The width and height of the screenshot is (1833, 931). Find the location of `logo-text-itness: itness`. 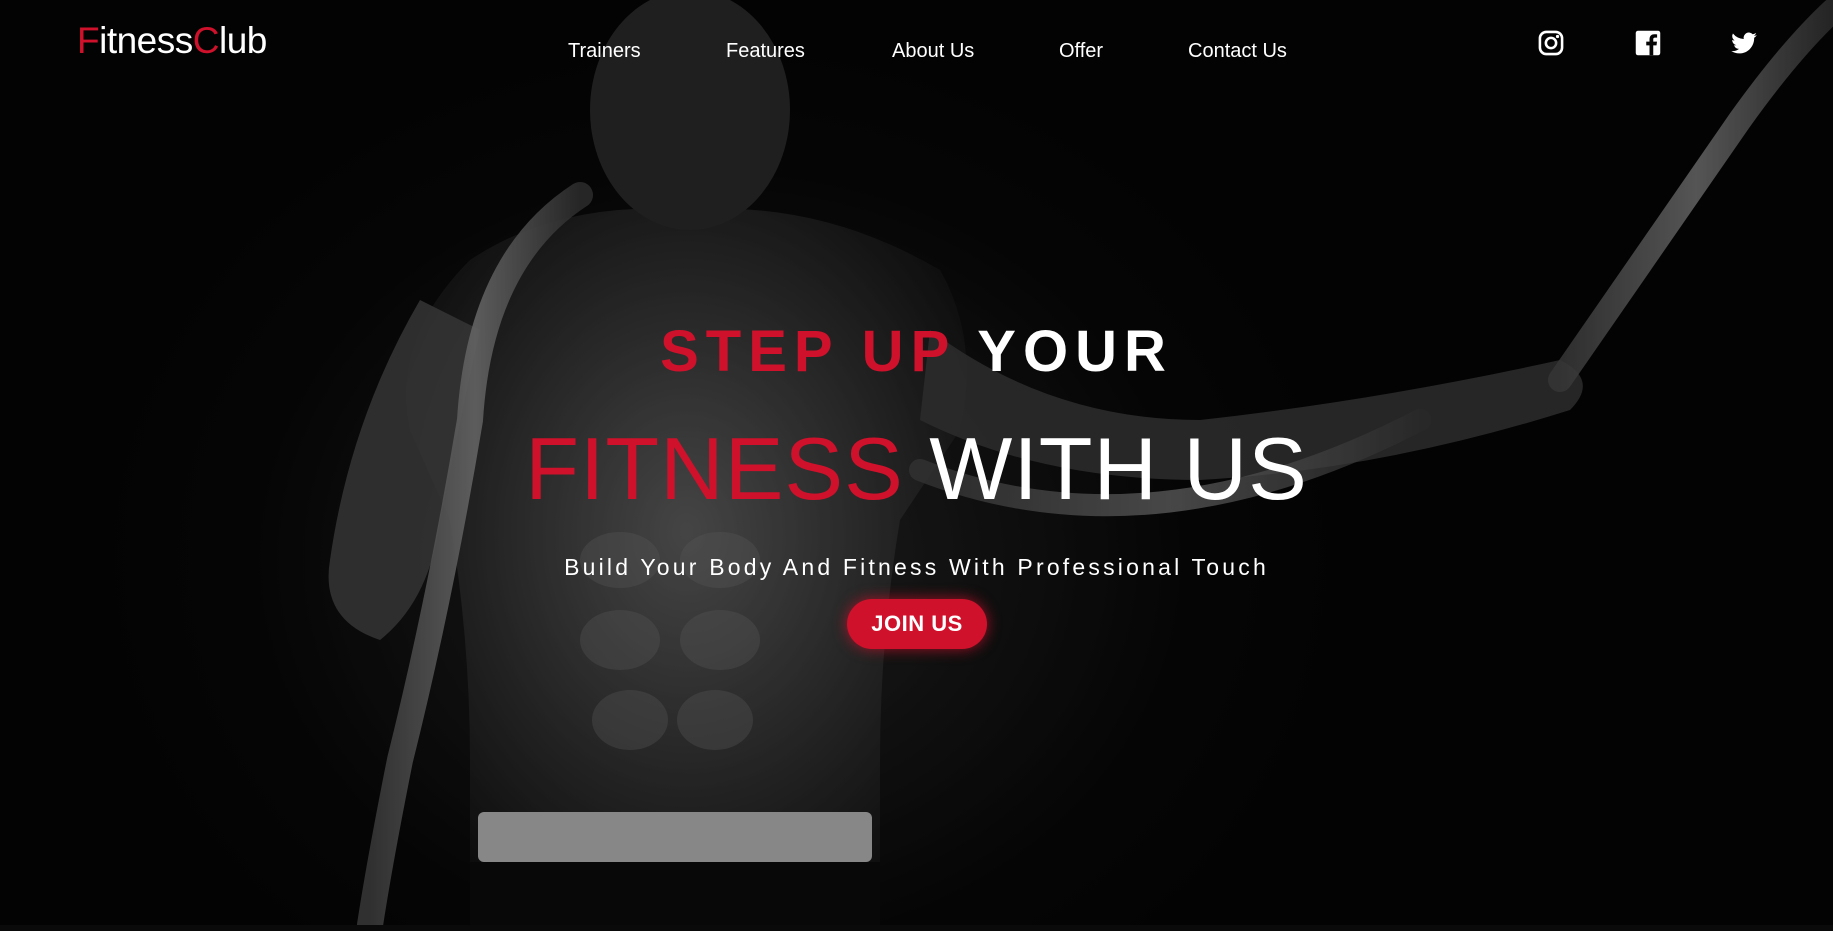

logo-text-itness: itness is located at coordinates (146, 40).